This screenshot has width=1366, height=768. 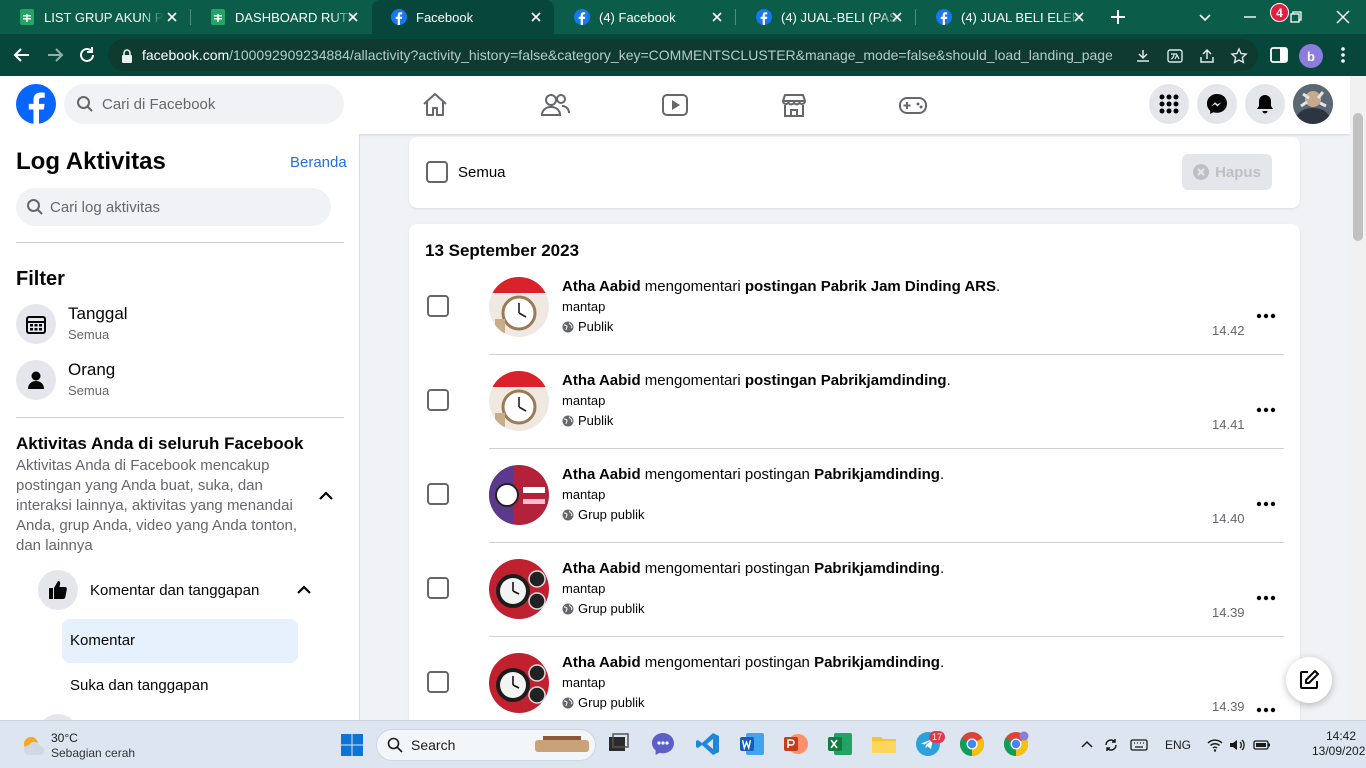 What do you see at coordinates (22, 55) in the screenshot?
I see `back-arrow-icon` at bounding box center [22, 55].